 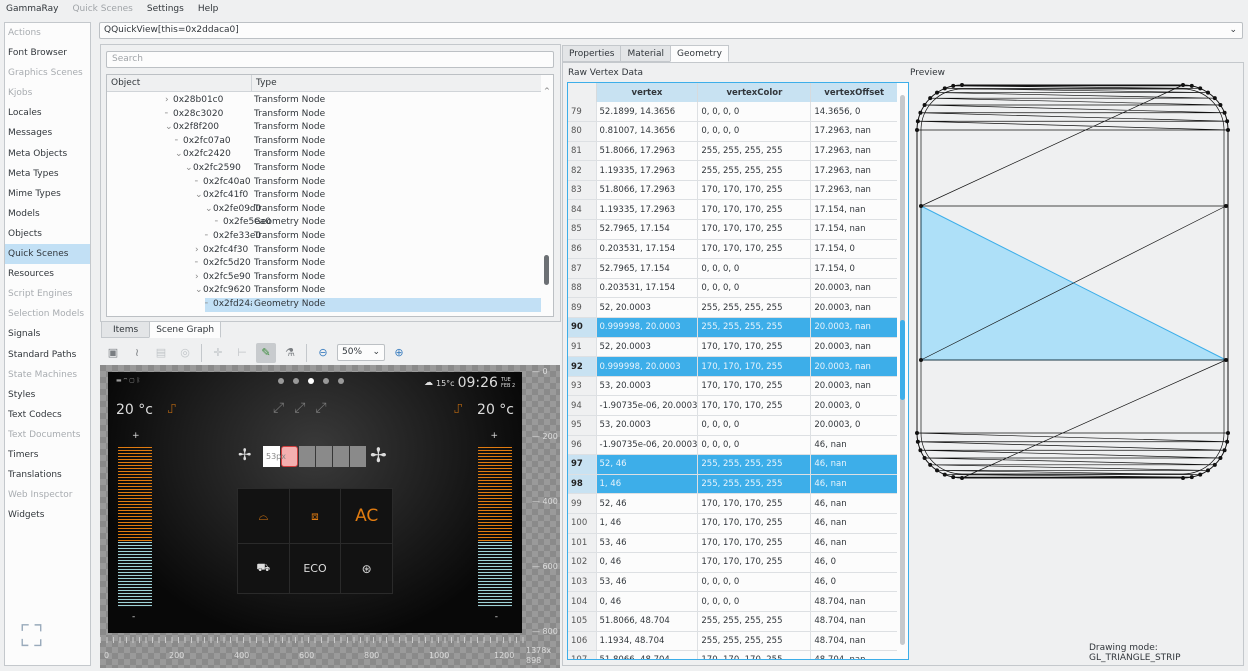 What do you see at coordinates (324, 237) in the screenshot?
I see `tree-row: ╴ 0x2fe33e0 Transform Node` at bounding box center [324, 237].